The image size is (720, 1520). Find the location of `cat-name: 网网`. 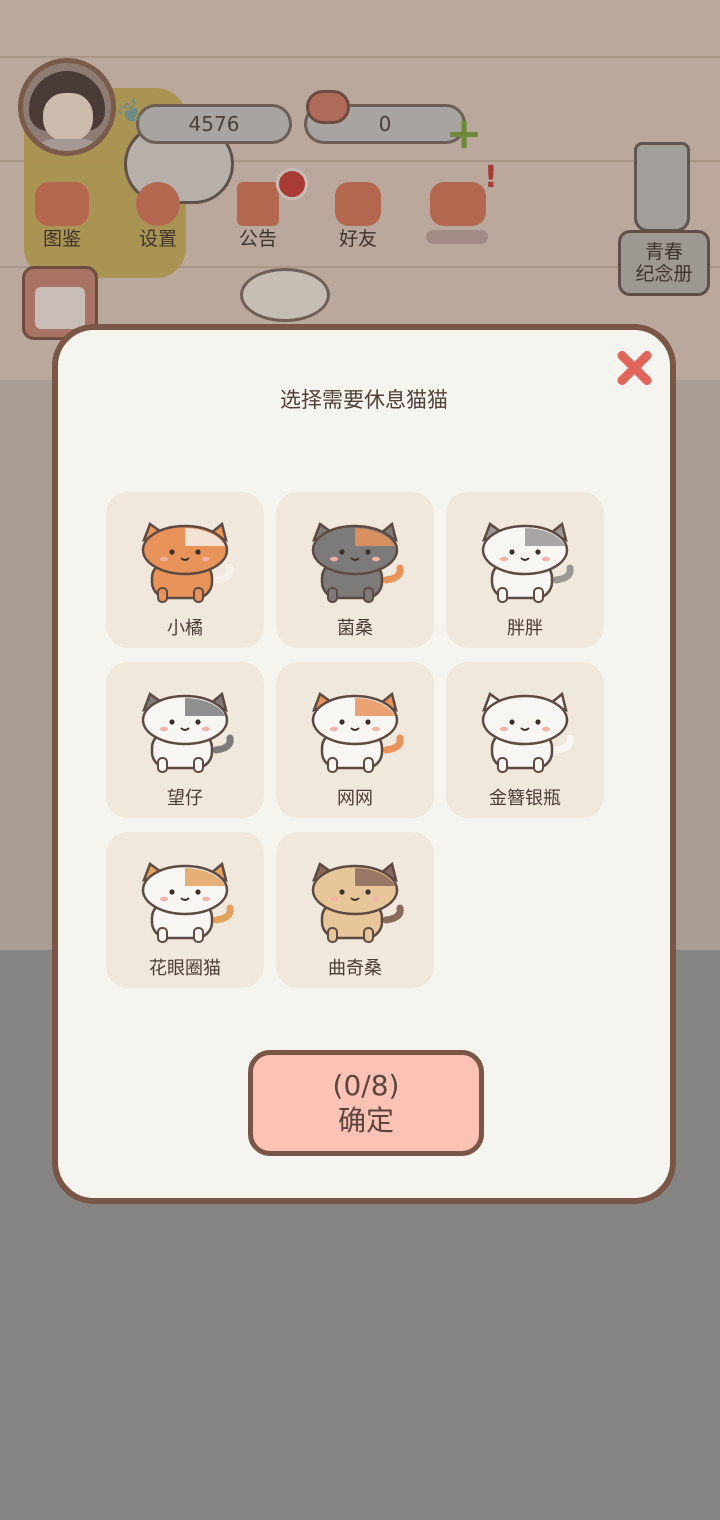

cat-name: 网网 is located at coordinates (355, 798).